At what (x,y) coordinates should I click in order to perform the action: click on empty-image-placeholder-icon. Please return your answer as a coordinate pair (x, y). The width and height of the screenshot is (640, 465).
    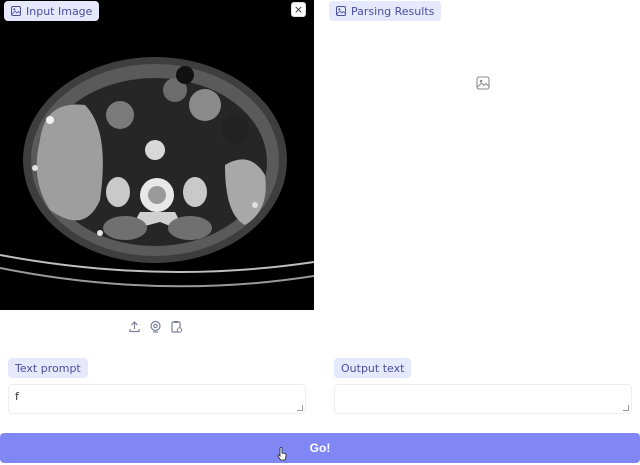
    Looking at the image, I should click on (483, 82).